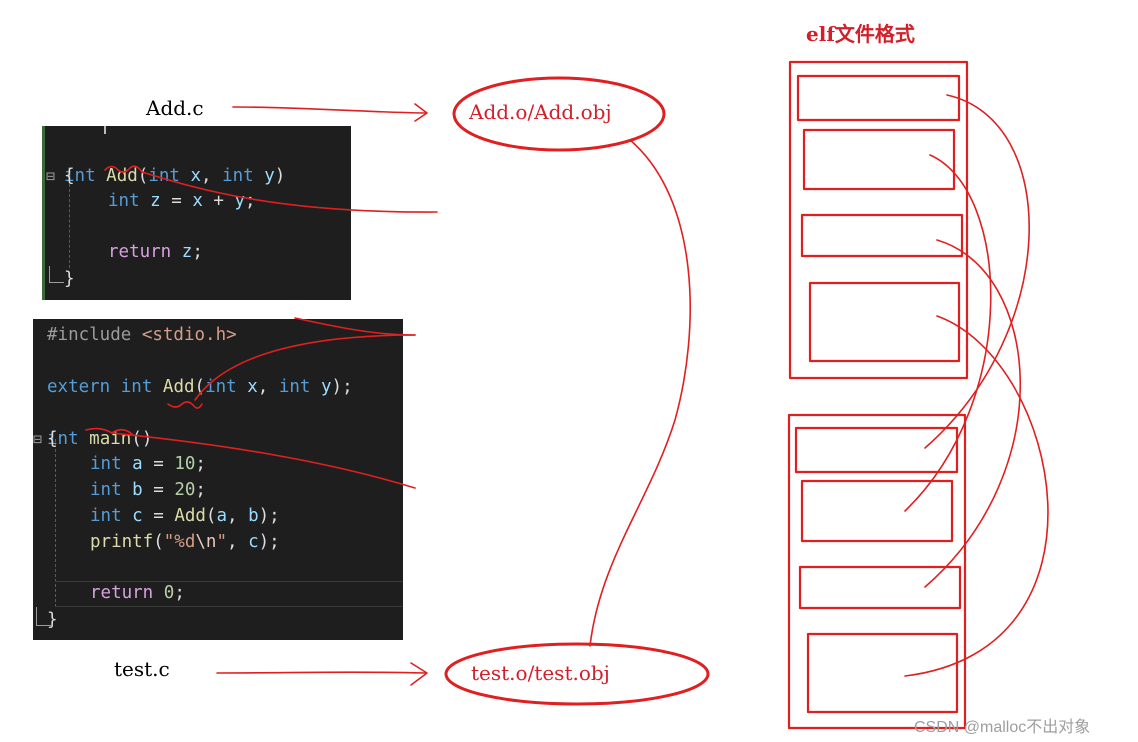 This screenshot has width=1138, height=742. I want to click on extern-line-top, so click(355, 326).